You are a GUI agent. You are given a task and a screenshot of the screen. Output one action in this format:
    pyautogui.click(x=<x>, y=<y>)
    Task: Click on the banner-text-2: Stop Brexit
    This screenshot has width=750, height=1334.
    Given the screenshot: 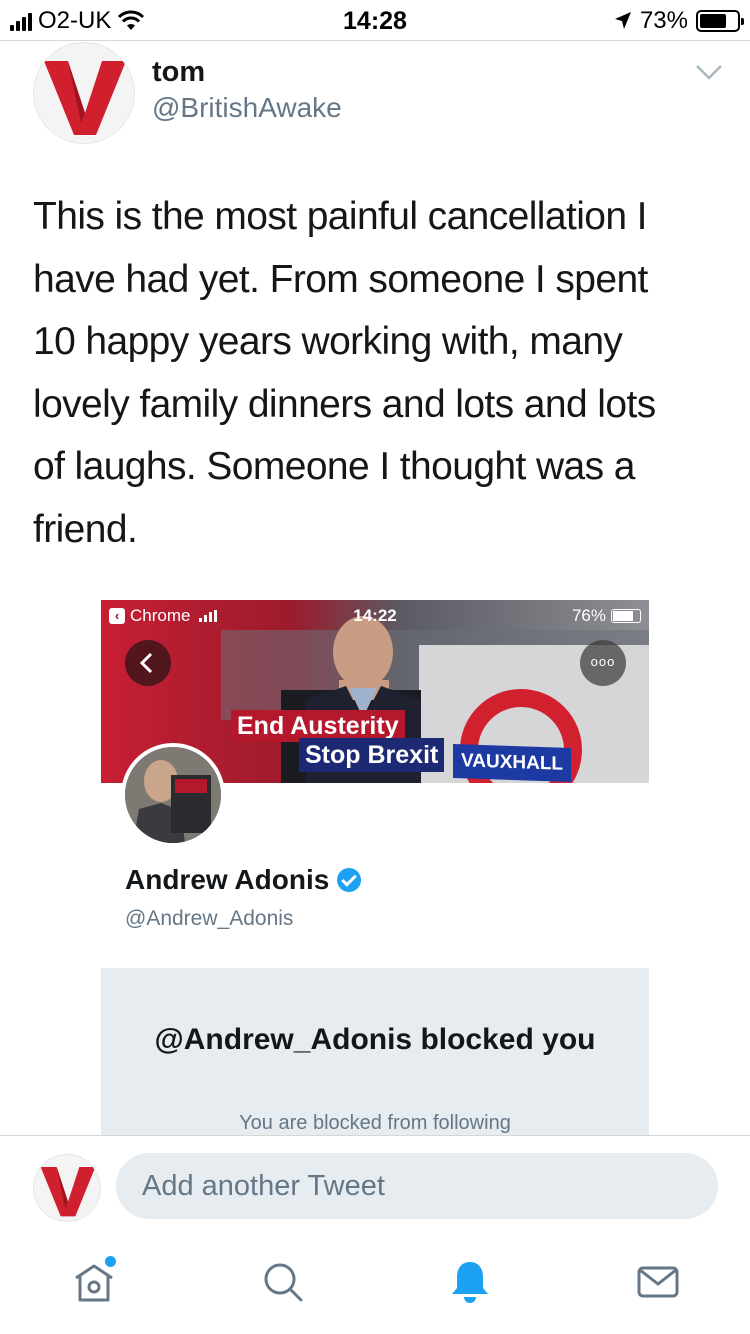 What is the action you would take?
    pyautogui.click(x=372, y=755)
    